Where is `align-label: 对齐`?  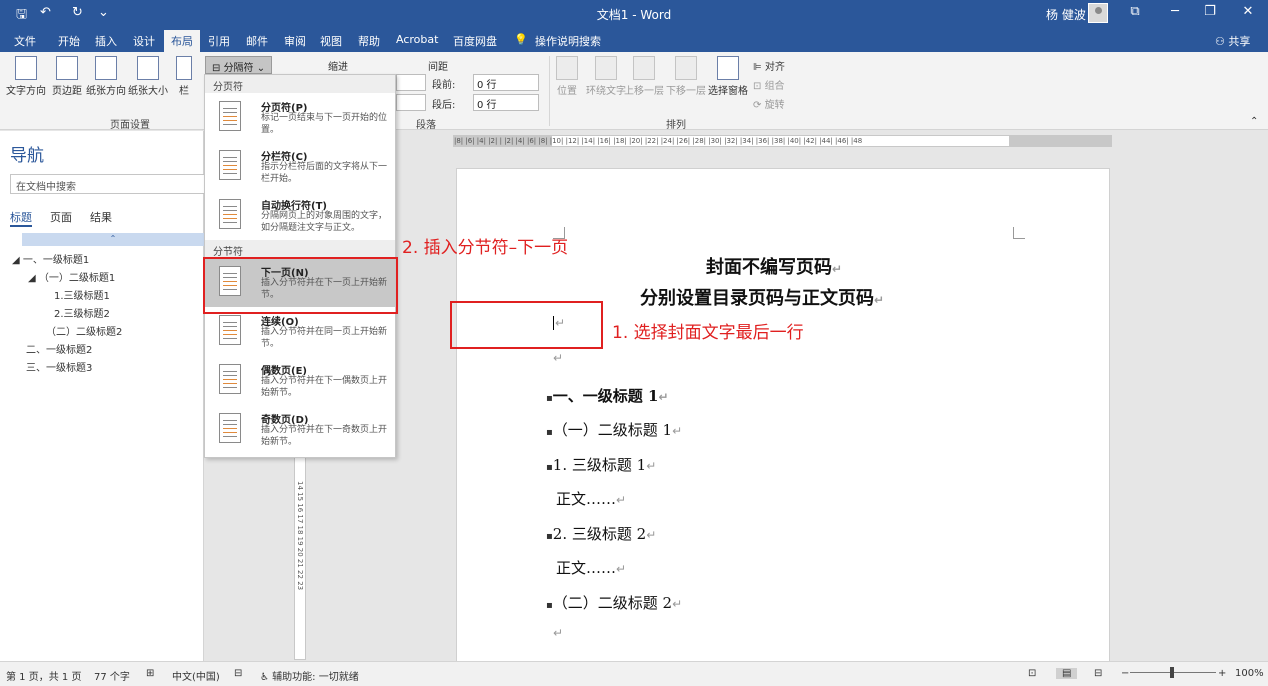
align-label: 对齐 is located at coordinates (774, 67).